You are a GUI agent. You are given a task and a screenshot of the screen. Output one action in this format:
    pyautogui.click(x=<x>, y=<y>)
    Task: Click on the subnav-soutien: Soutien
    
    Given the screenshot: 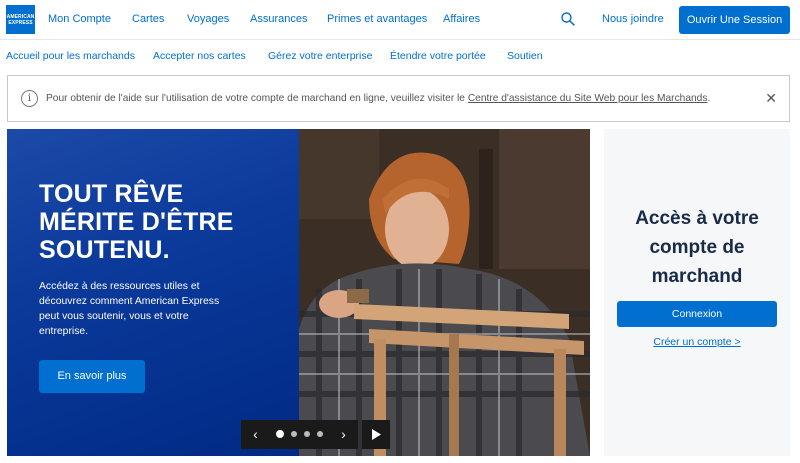 What is the action you would take?
    pyautogui.click(x=525, y=56)
    